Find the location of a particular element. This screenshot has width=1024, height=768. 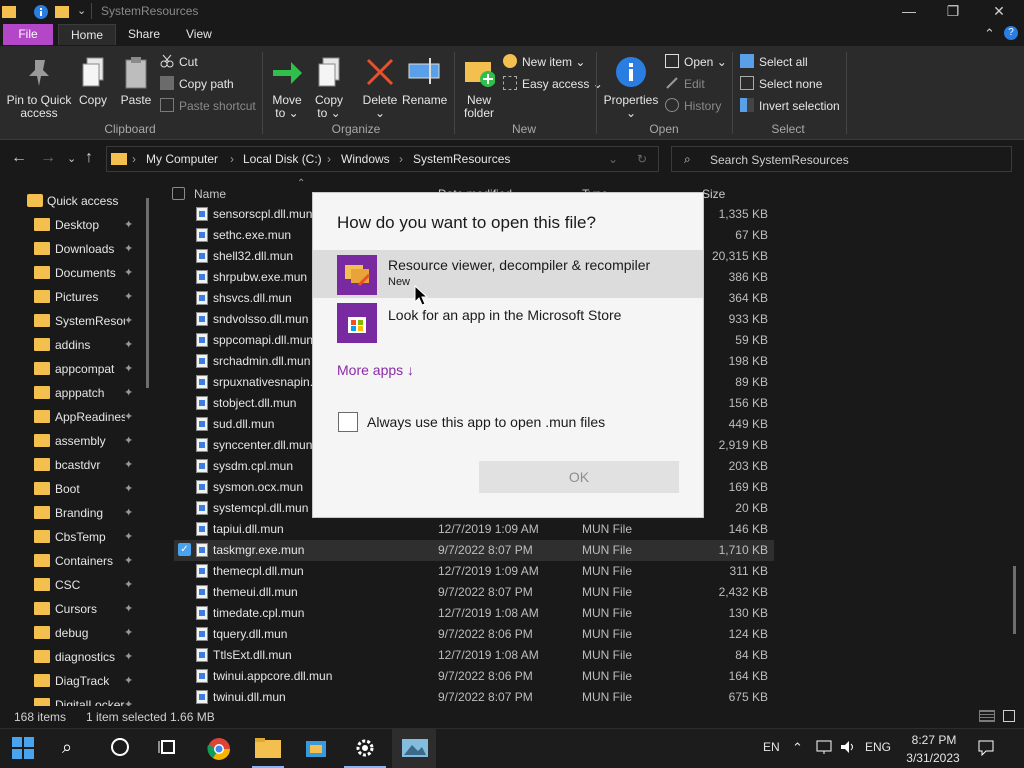

sidebar-item: bcastdvr ✦ is located at coordinates (79, 465).